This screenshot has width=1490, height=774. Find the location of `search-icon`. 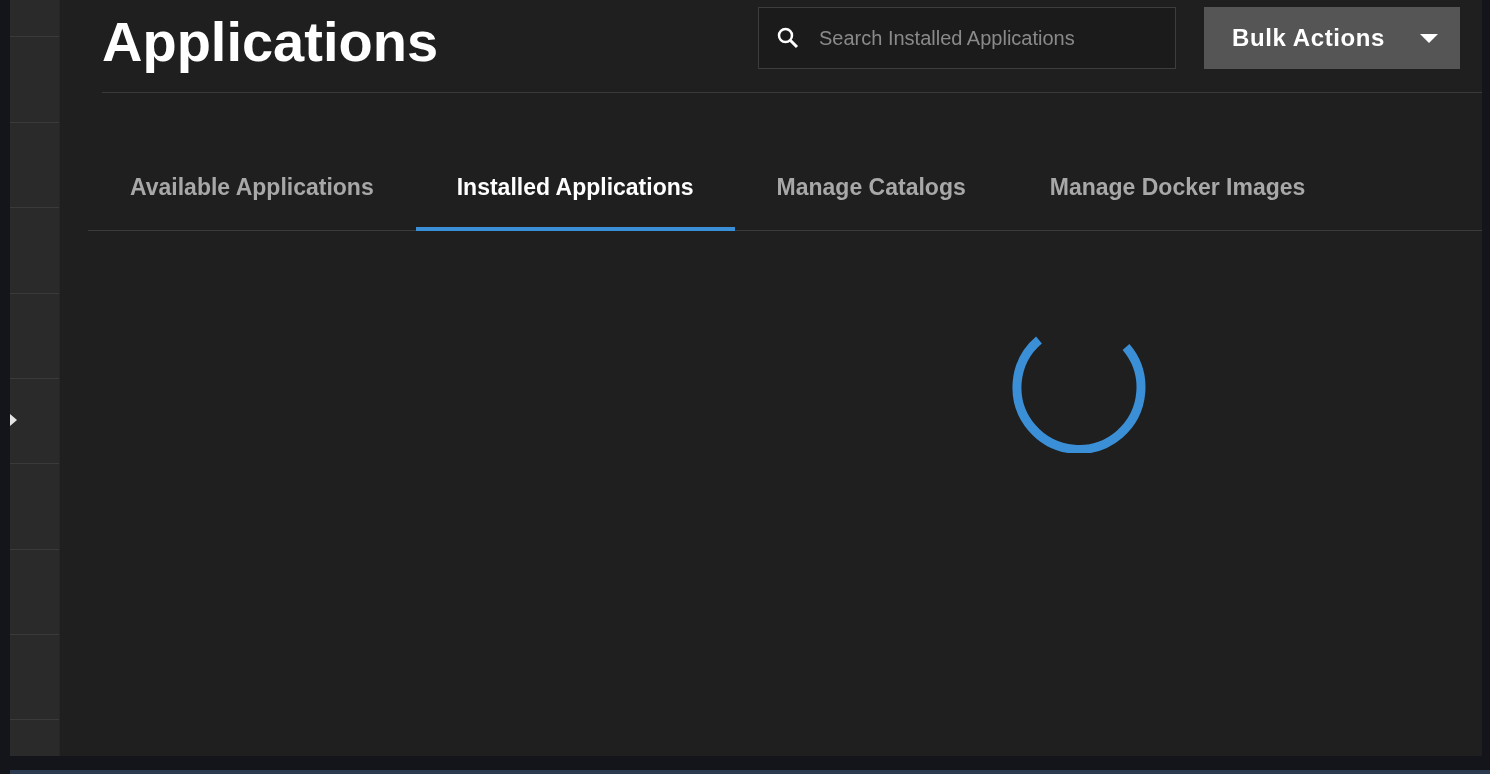

search-icon is located at coordinates (788, 38).